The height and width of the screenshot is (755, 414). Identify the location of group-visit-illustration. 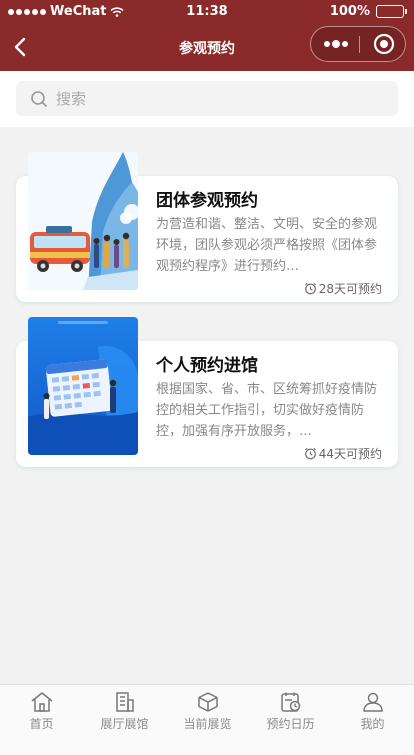
(83, 221).